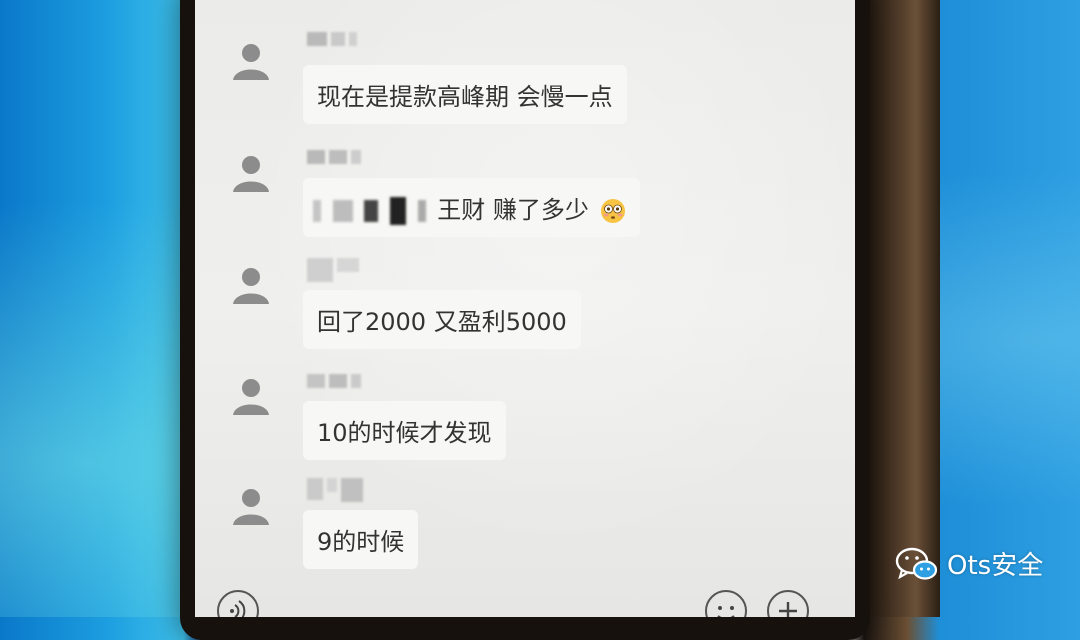 The width and height of the screenshot is (1080, 640). Describe the element at coordinates (465, 94) in the screenshot. I see `message-bubble: 现在是提款高峰期 会慢一点` at that location.